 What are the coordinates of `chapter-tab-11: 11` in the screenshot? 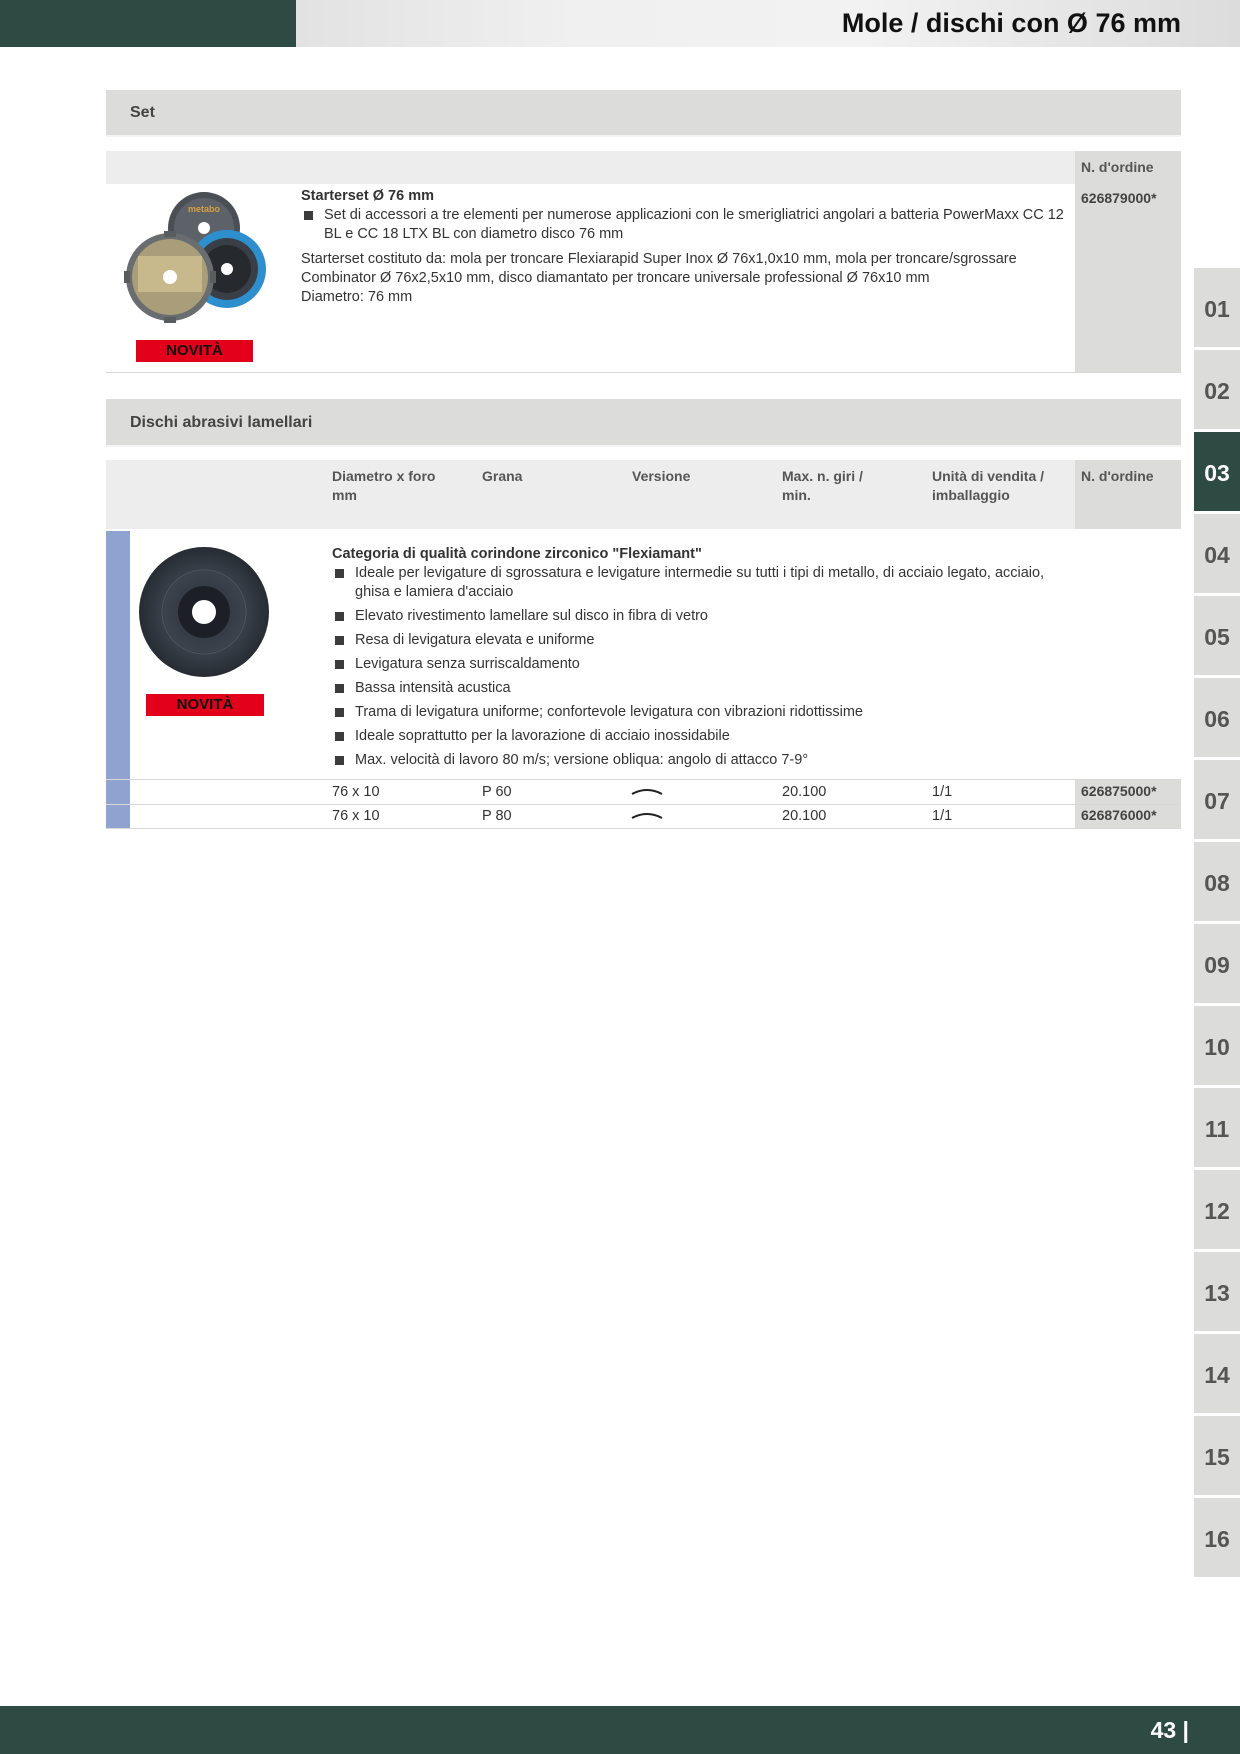 It's located at (1217, 1127).